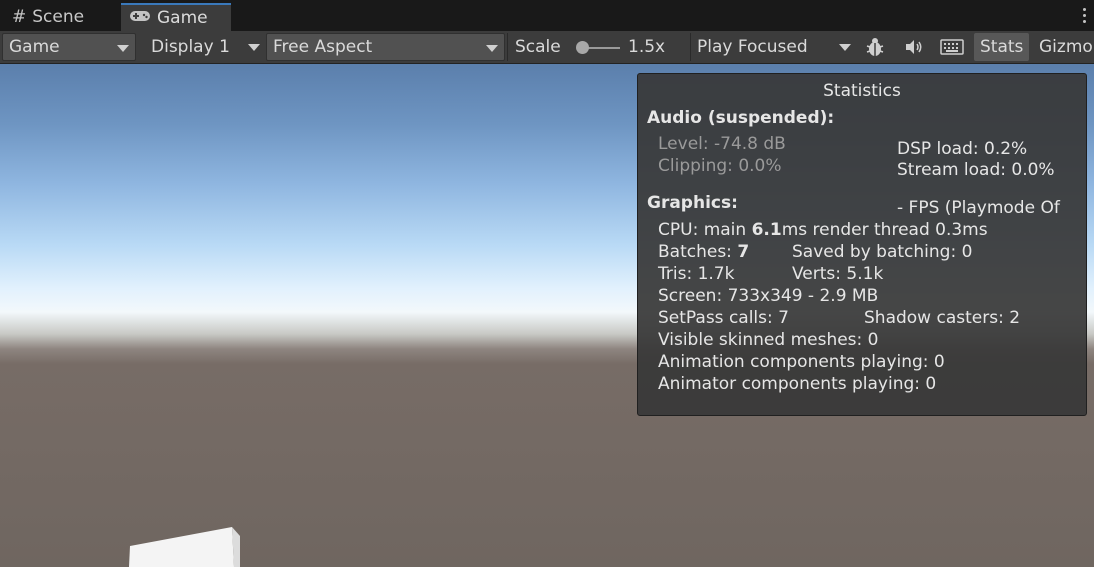 The width and height of the screenshot is (1094, 567). What do you see at coordinates (19, 17) in the screenshot?
I see `hash-icon: #` at bounding box center [19, 17].